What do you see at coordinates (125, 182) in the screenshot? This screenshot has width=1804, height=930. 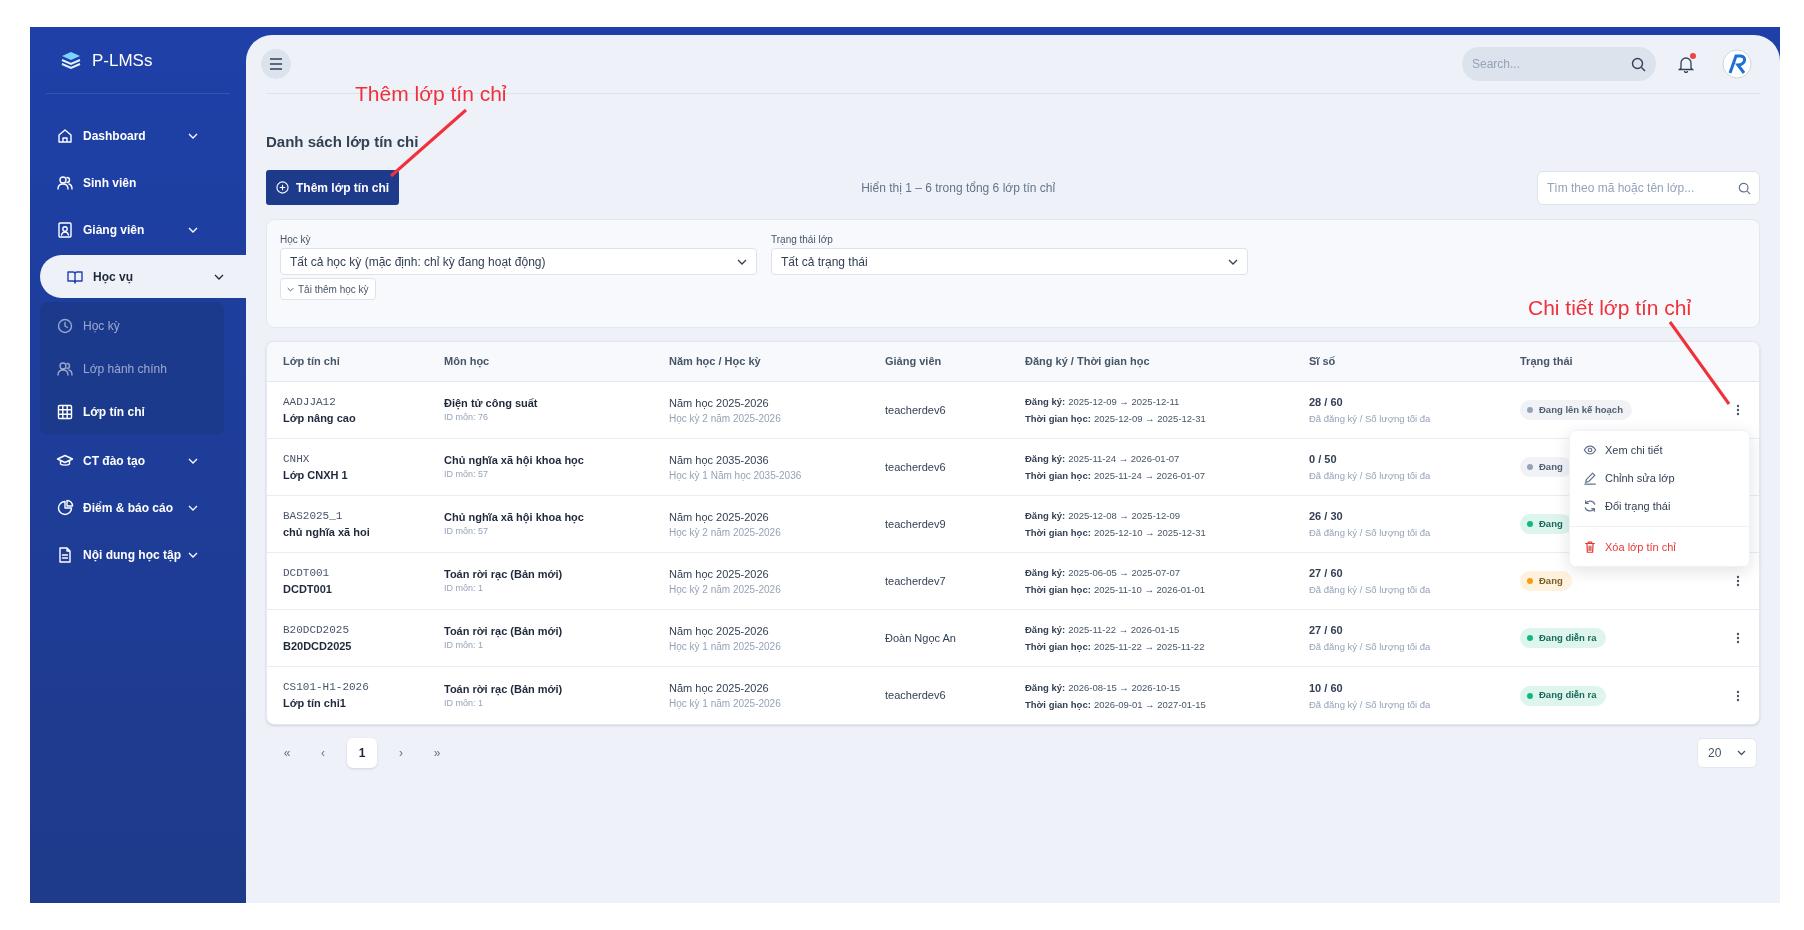 I see `sidebar-item: Sinh viên` at bounding box center [125, 182].